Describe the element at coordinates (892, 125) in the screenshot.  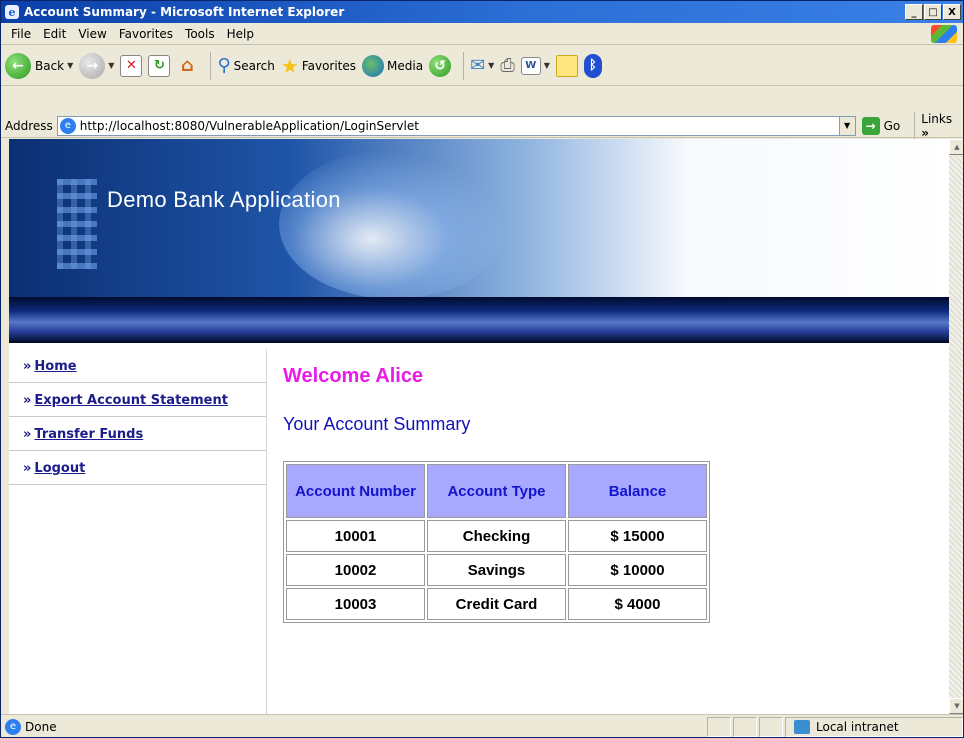
I see `go-label: Go` at that location.